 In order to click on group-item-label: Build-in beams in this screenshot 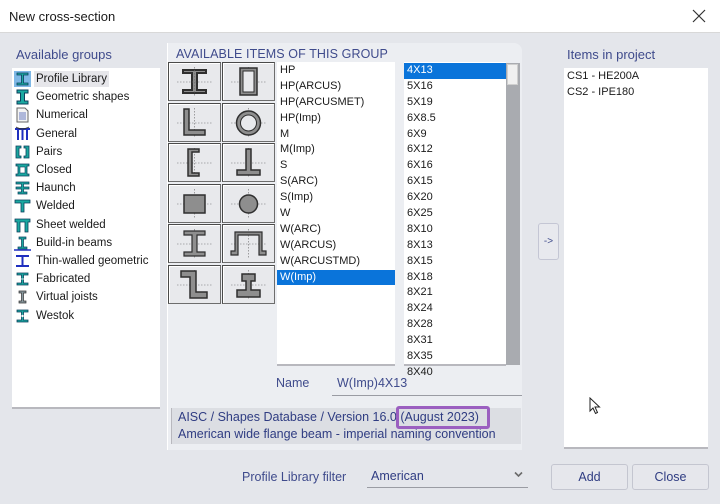, I will do `click(74, 242)`.